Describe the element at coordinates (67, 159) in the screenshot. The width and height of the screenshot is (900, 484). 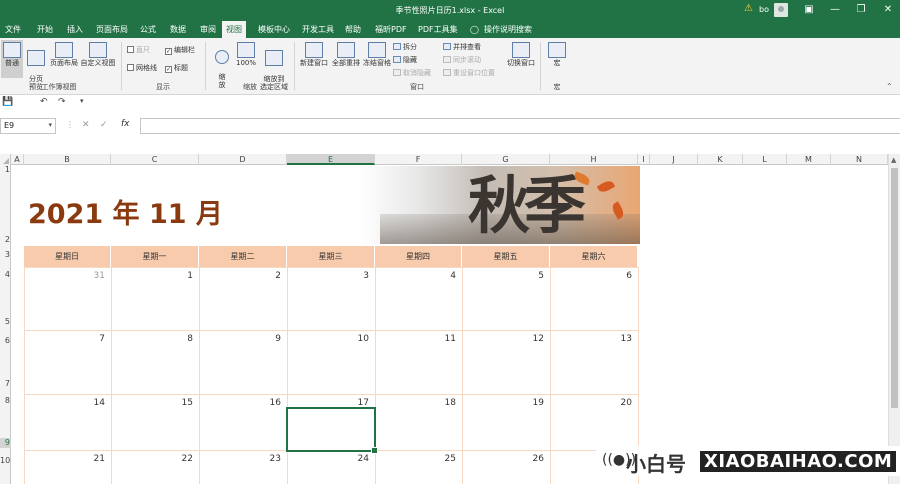
I see `column-header: B` at that location.